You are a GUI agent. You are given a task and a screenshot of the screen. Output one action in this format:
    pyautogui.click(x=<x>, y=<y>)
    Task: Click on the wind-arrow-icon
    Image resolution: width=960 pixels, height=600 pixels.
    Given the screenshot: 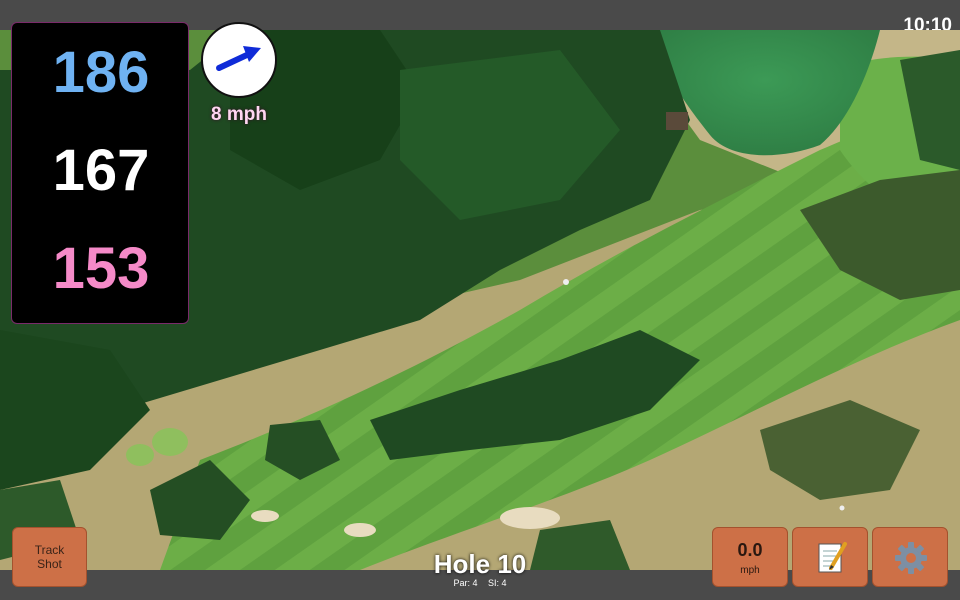 What is the action you would take?
    pyautogui.click(x=238, y=58)
    